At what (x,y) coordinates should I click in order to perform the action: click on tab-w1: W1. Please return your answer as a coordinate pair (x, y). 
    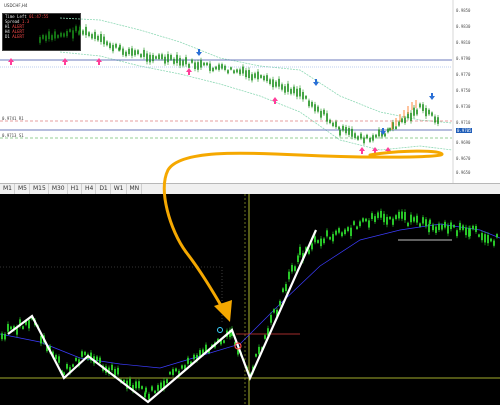
    Looking at the image, I should click on (119, 189).